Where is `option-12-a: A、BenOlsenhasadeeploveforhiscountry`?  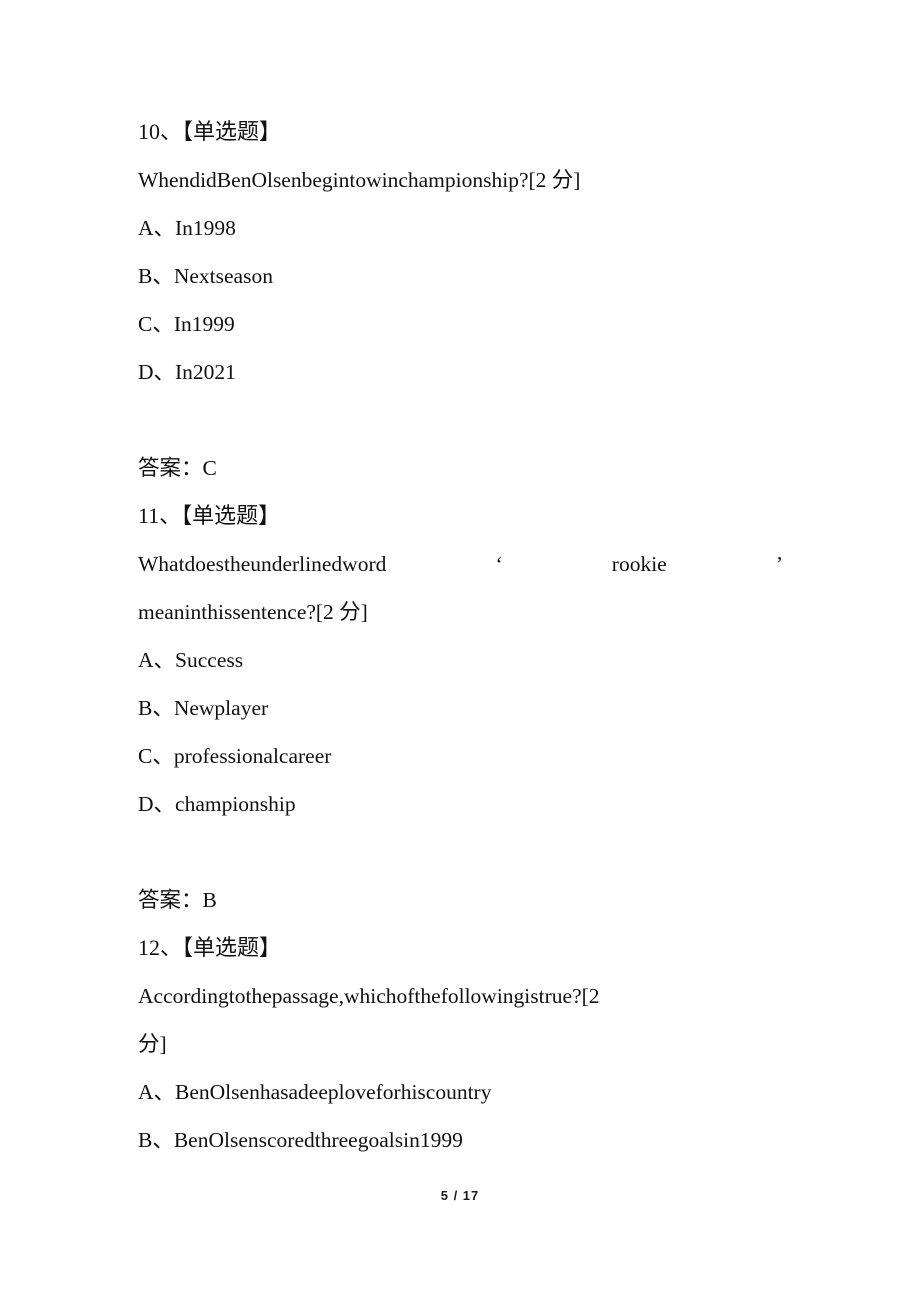
option-12-a: A、BenOlsenhasadeeploveforhiscountry is located at coordinates (315, 1092).